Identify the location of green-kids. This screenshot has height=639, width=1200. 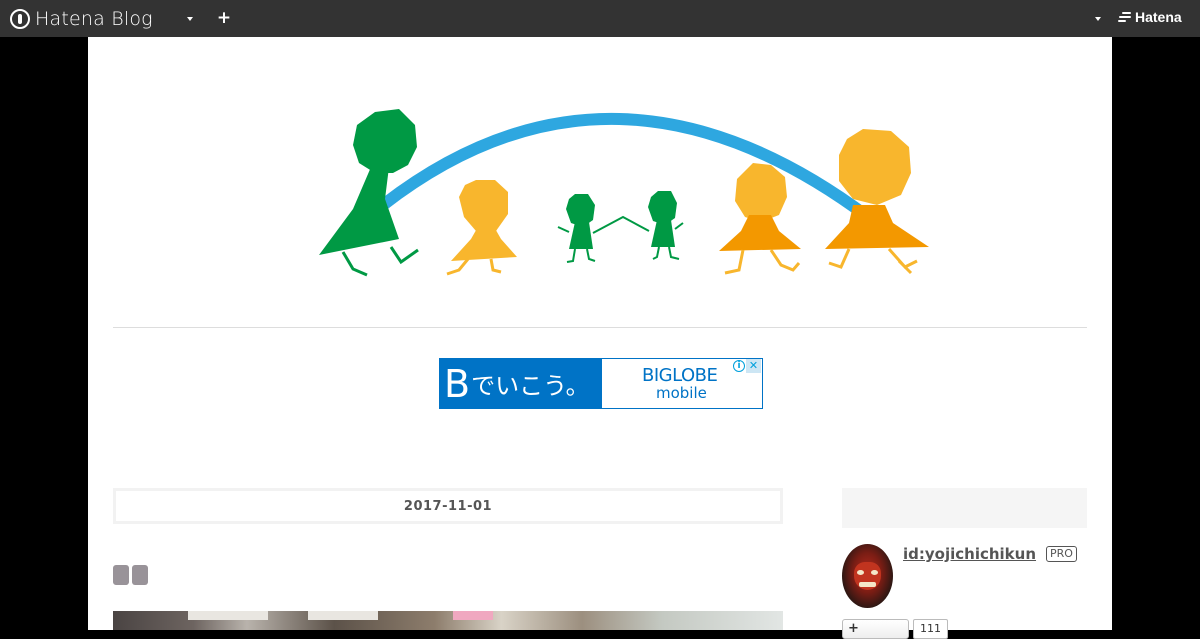
(620, 227).